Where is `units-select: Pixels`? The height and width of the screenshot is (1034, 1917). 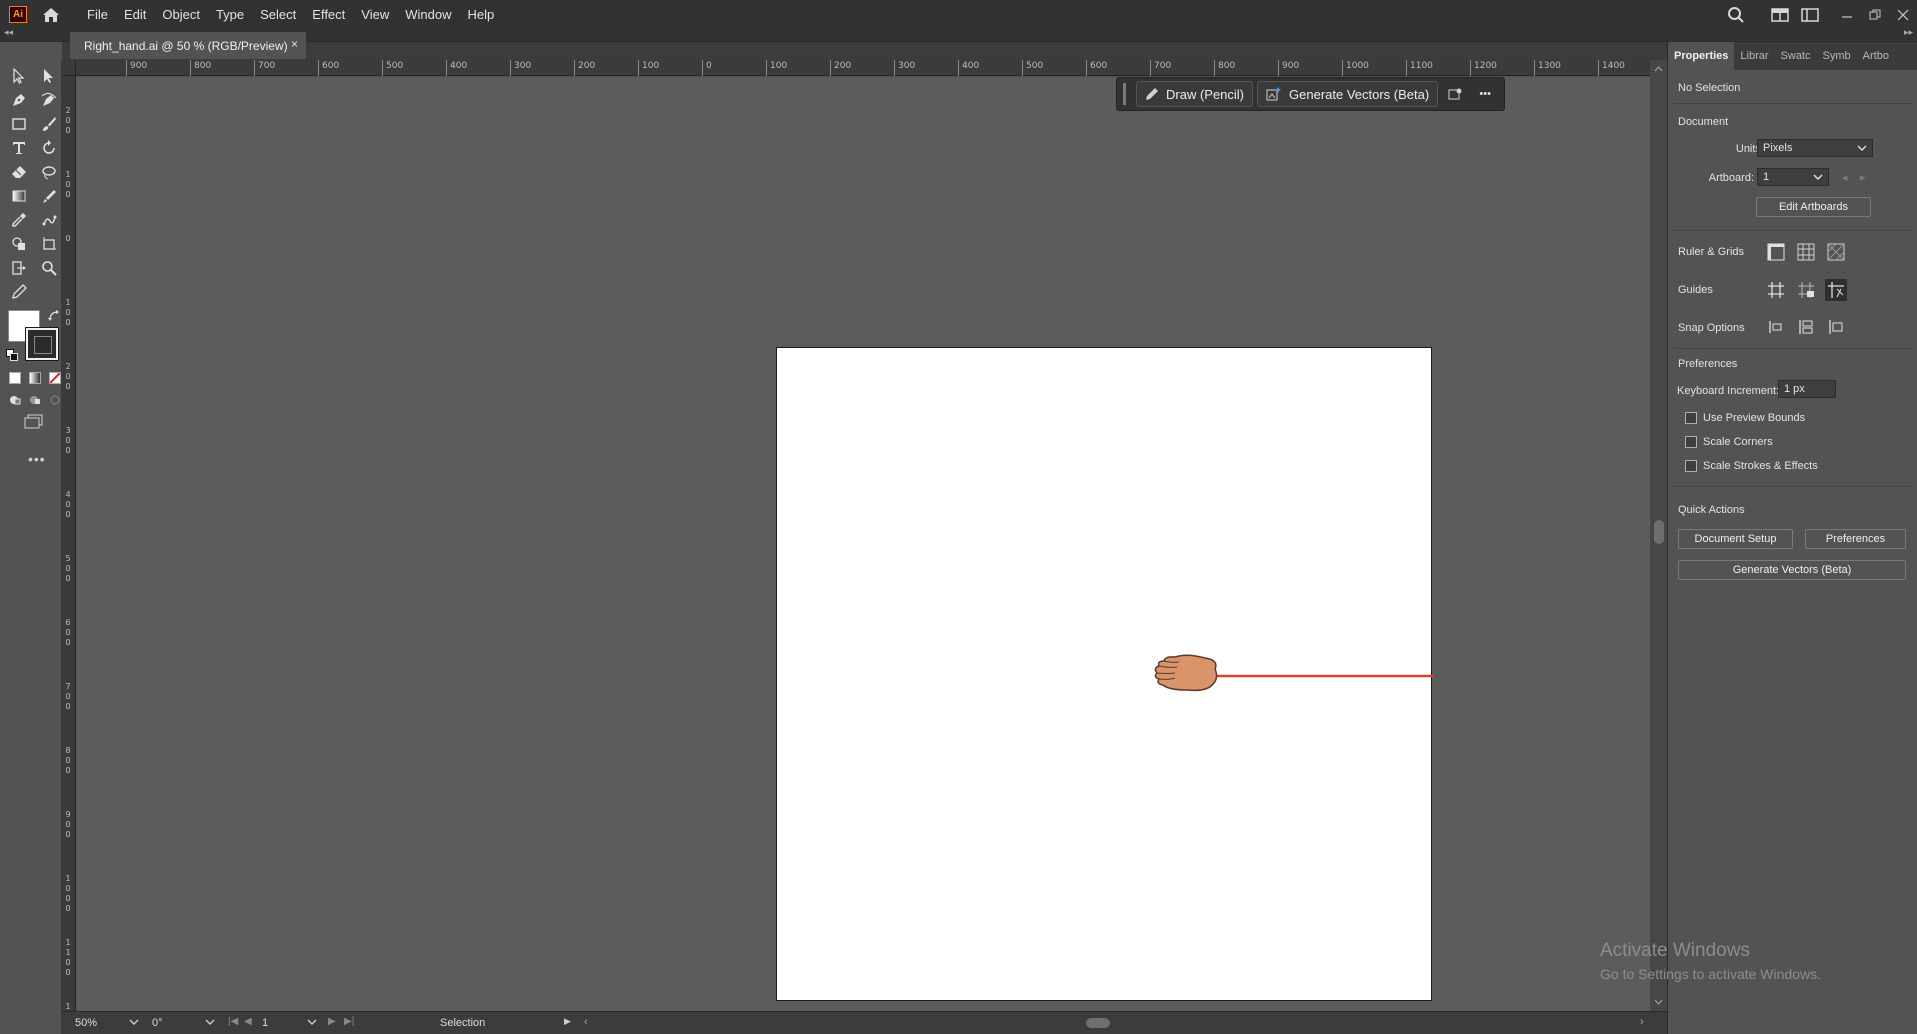 units-select: Pixels is located at coordinates (1815, 148).